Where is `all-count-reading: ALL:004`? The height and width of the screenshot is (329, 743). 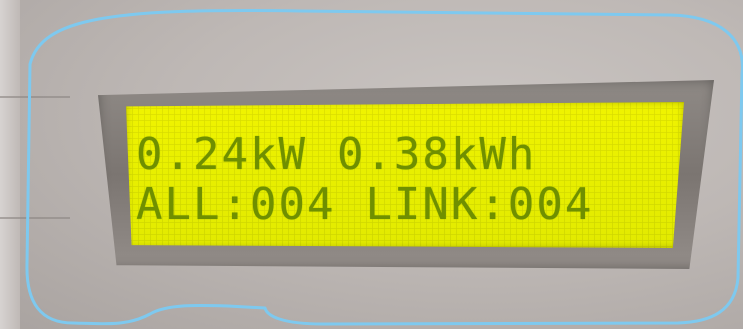 all-count-reading: ALL:004 is located at coordinates (236, 204).